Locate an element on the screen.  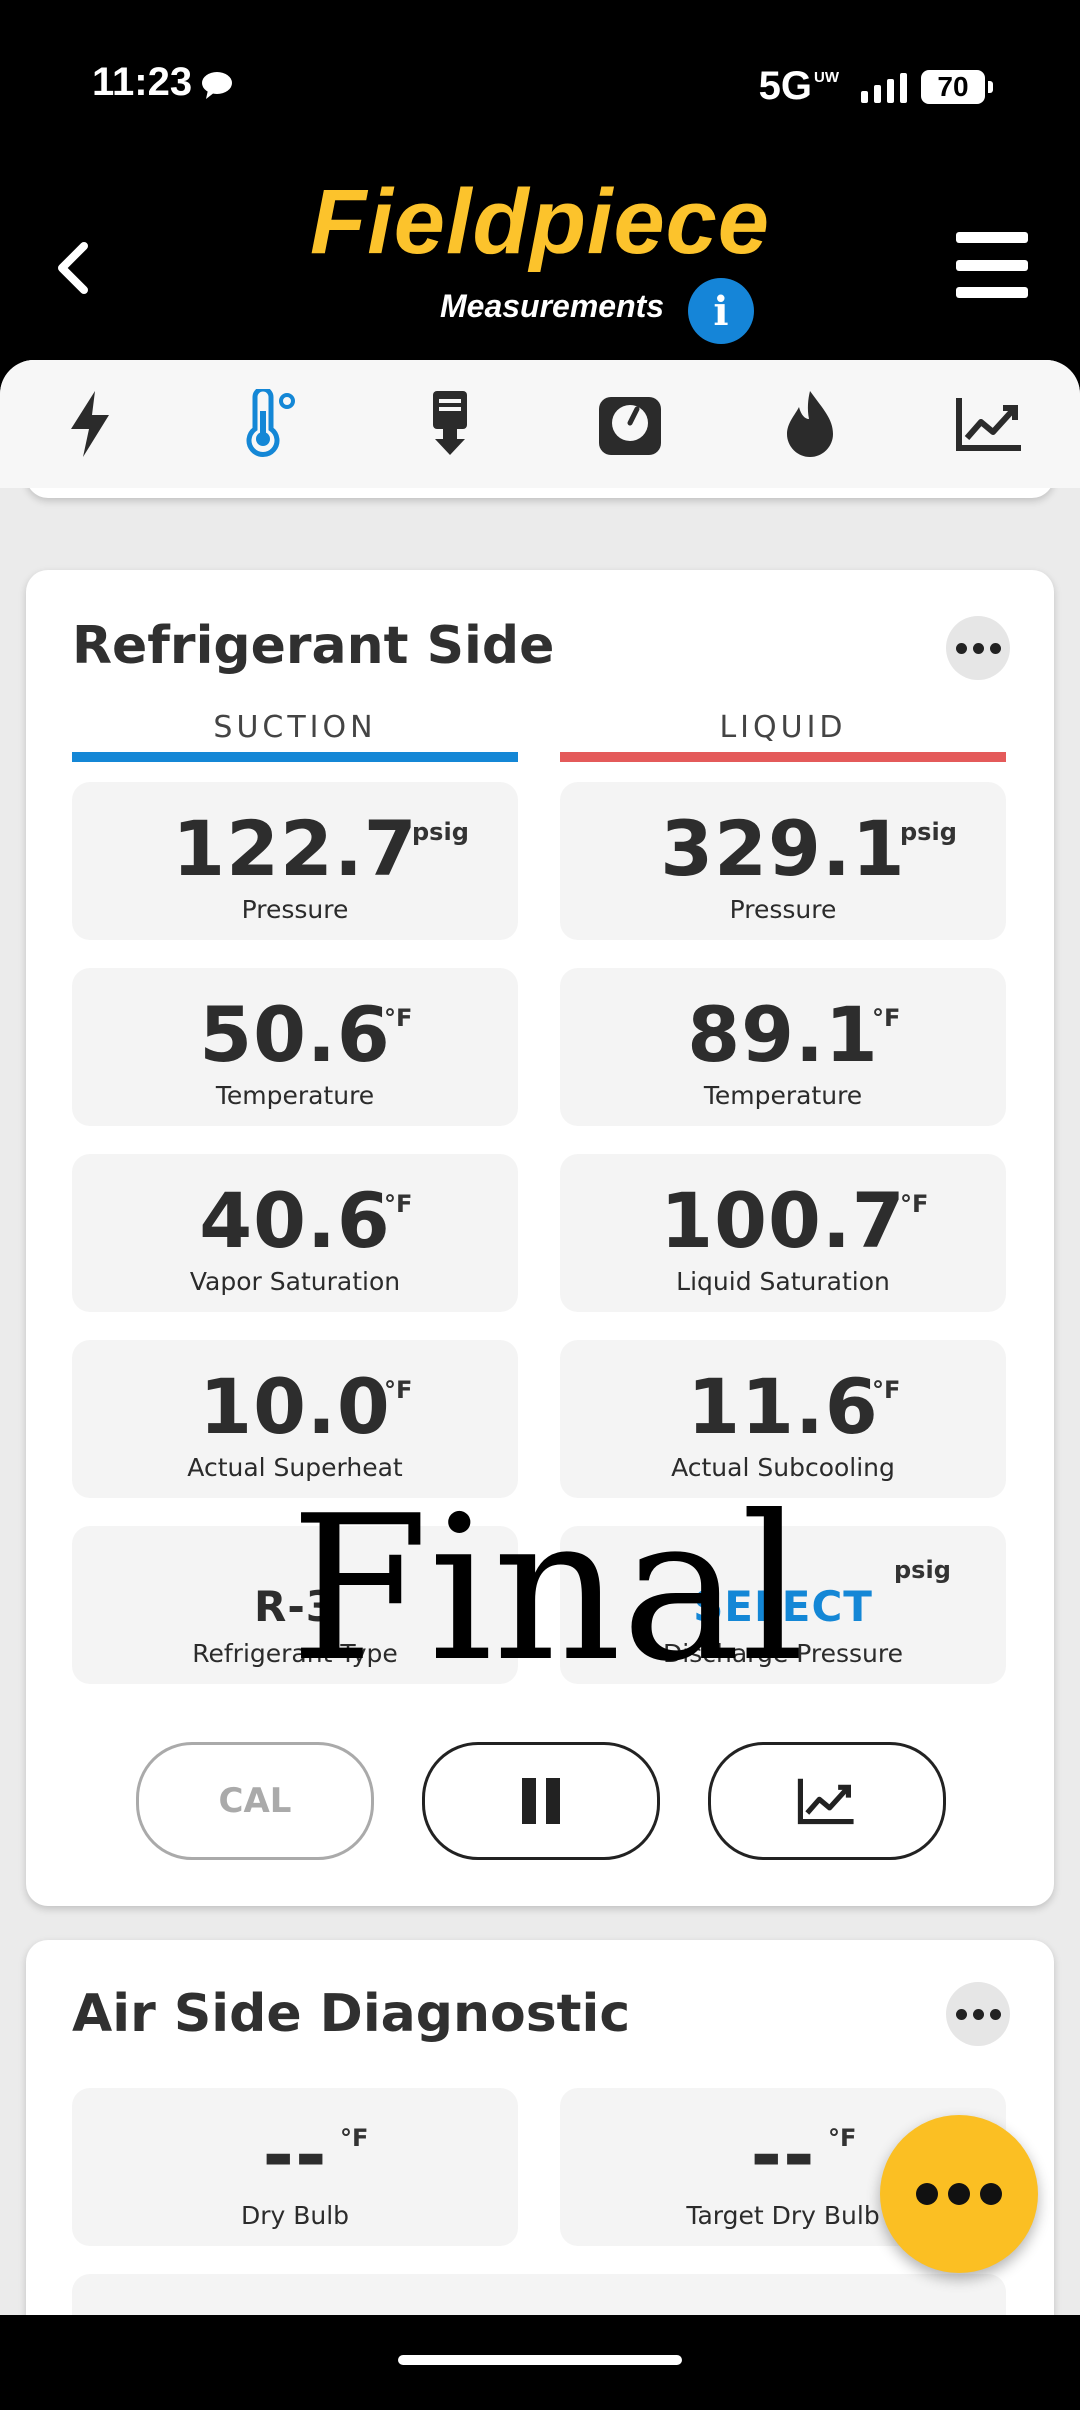
system-nav-bar is located at coordinates (540, 2362).